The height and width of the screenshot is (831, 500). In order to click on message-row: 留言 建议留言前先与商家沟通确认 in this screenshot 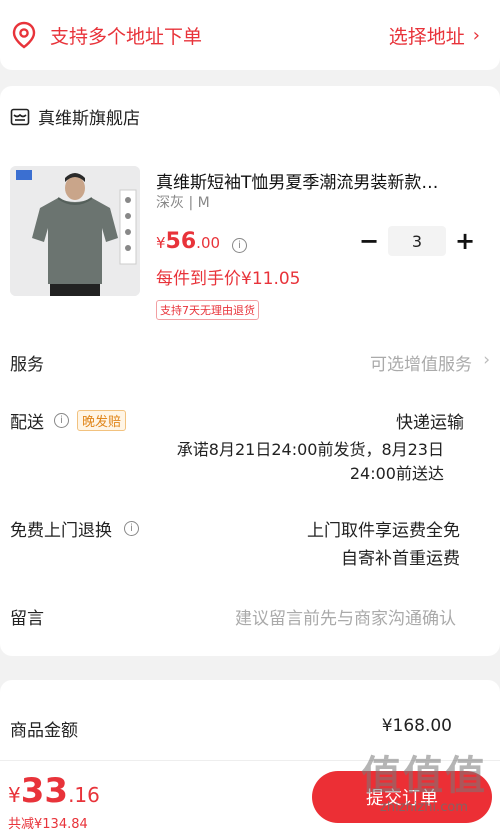, I will do `click(250, 617)`.